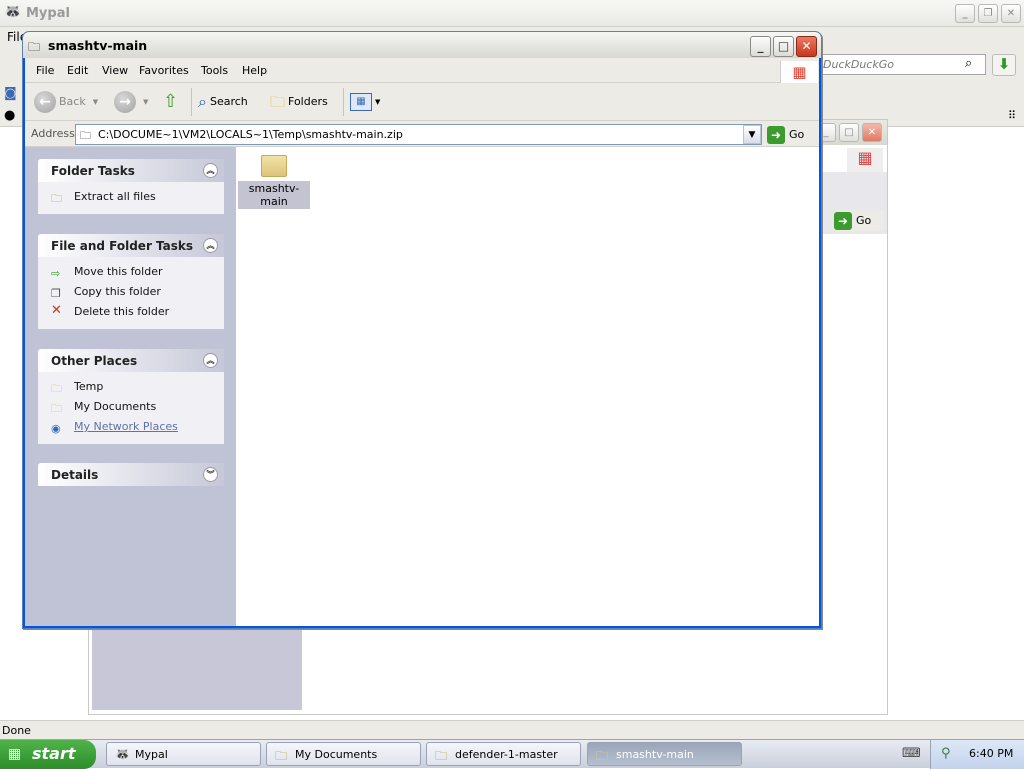  What do you see at coordinates (806, 46) in the screenshot?
I see `close-button: ✕` at bounding box center [806, 46].